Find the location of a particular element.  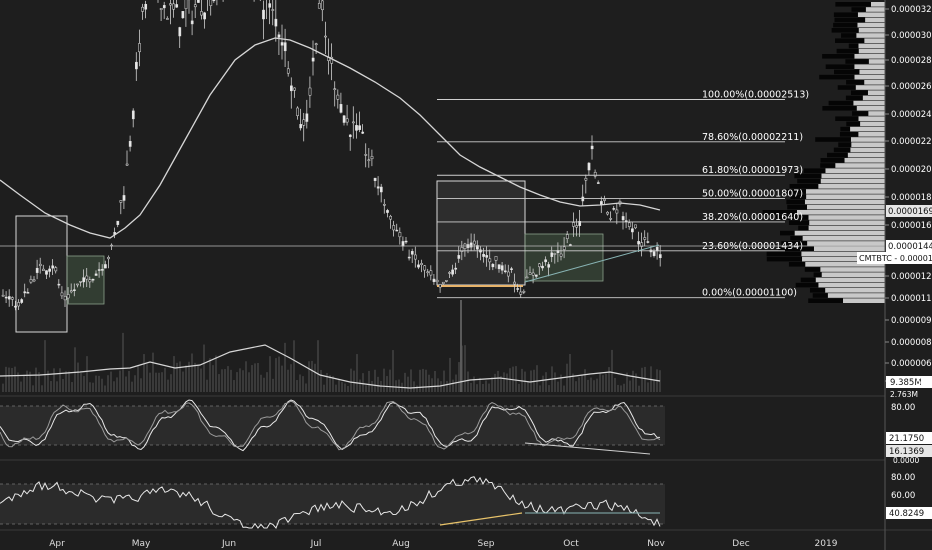

time-tick-label: Nov is located at coordinates (656, 544).